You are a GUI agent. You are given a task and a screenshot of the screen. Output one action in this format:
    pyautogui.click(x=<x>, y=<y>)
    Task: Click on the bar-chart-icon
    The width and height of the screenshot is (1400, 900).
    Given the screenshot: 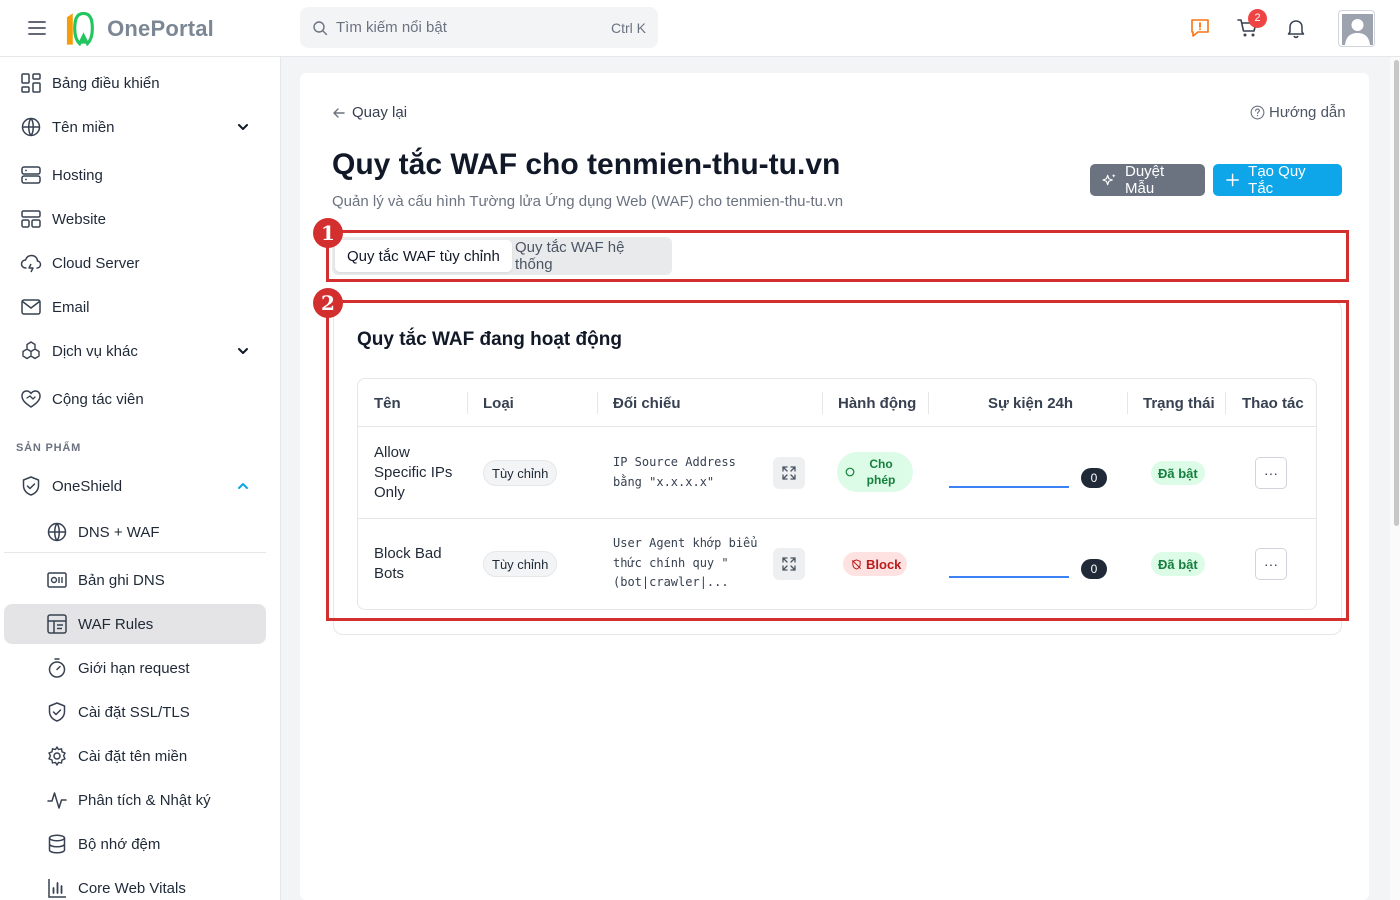 What is the action you would take?
    pyautogui.click(x=57, y=888)
    